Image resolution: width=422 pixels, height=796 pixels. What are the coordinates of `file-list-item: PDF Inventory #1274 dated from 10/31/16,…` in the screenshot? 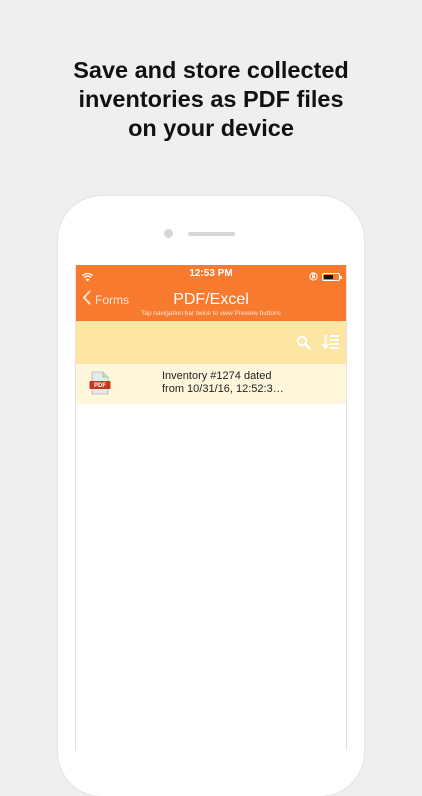 It's located at (211, 384).